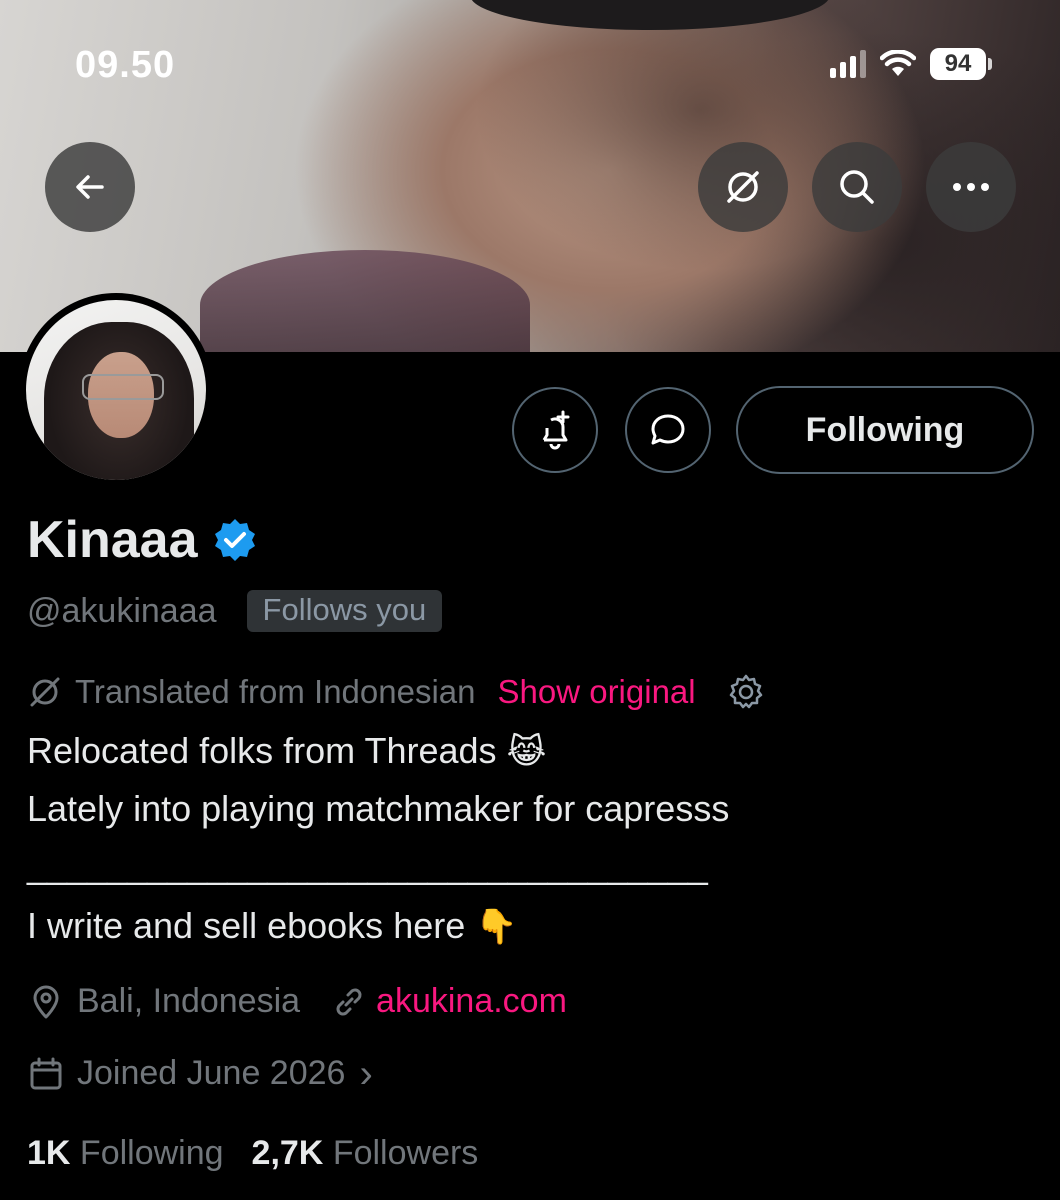 The width and height of the screenshot is (1060, 1200). I want to click on notification-bell-icon, so click(556, 430).